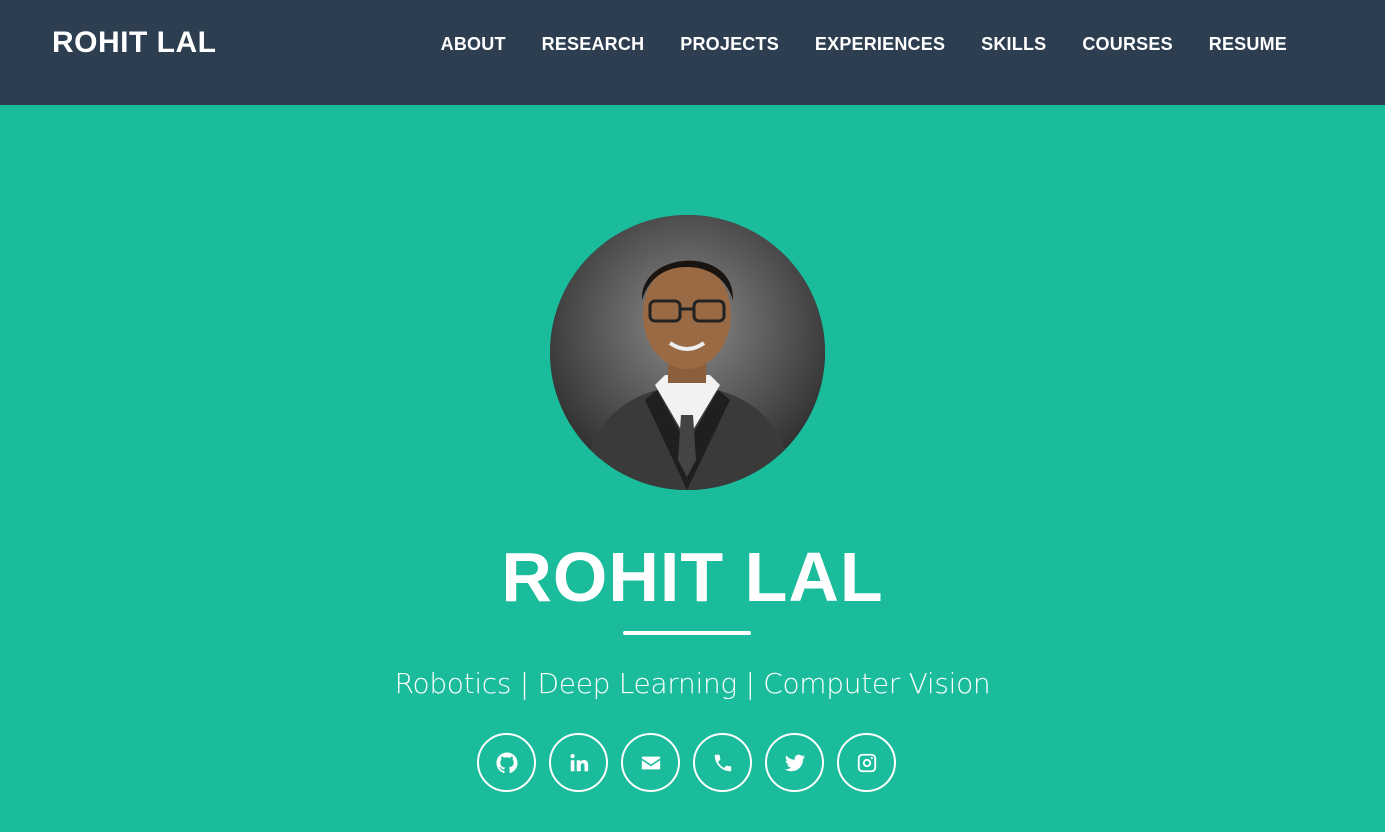  What do you see at coordinates (1013, 44) in the screenshot?
I see `nav-link-skills: SKILLS` at bounding box center [1013, 44].